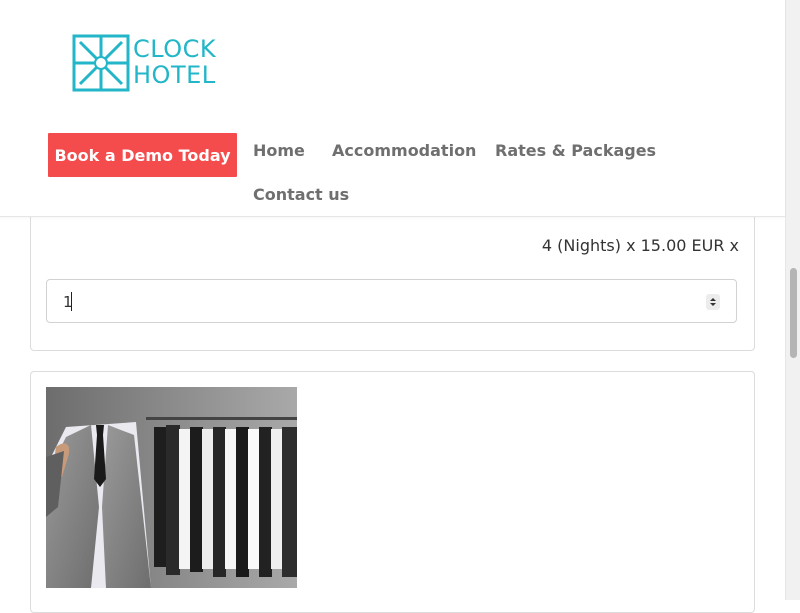  Describe the element at coordinates (575, 150) in the screenshot. I see `nav-rates-packages: Rates & Packages` at that location.